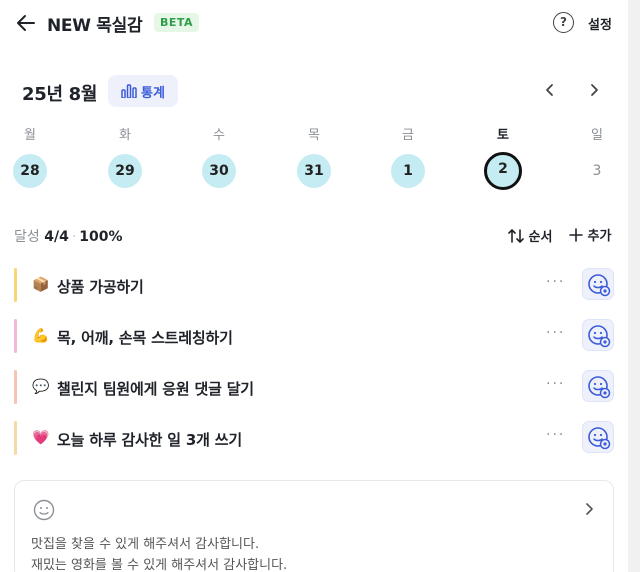 This screenshot has height=572, width=640. What do you see at coordinates (129, 91) in the screenshot?
I see `bar-chart-icon` at bounding box center [129, 91].